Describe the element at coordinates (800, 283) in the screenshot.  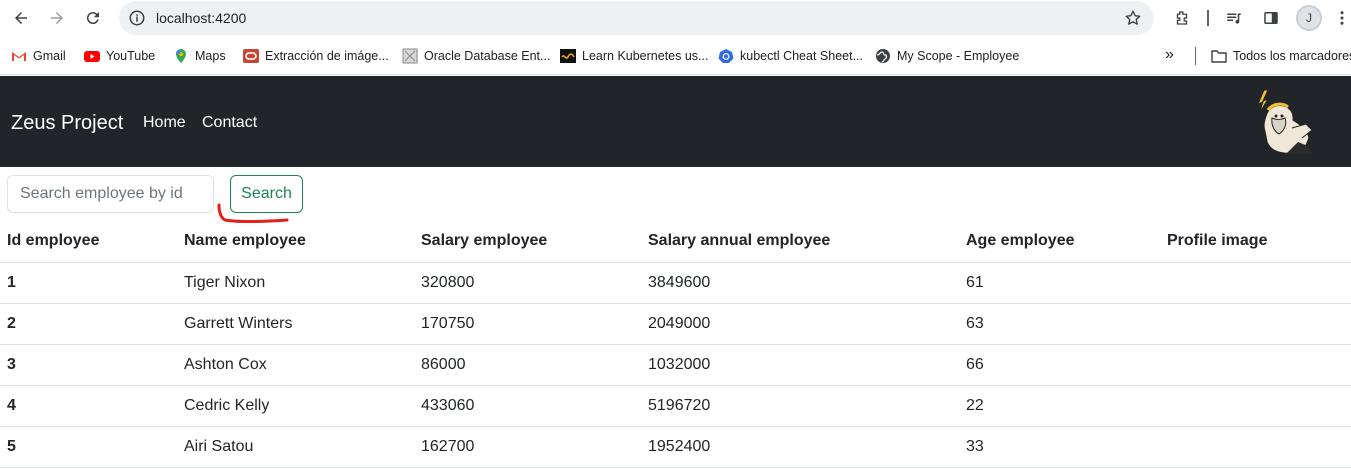
I see `cell-salary-annual: 3849600` at that location.